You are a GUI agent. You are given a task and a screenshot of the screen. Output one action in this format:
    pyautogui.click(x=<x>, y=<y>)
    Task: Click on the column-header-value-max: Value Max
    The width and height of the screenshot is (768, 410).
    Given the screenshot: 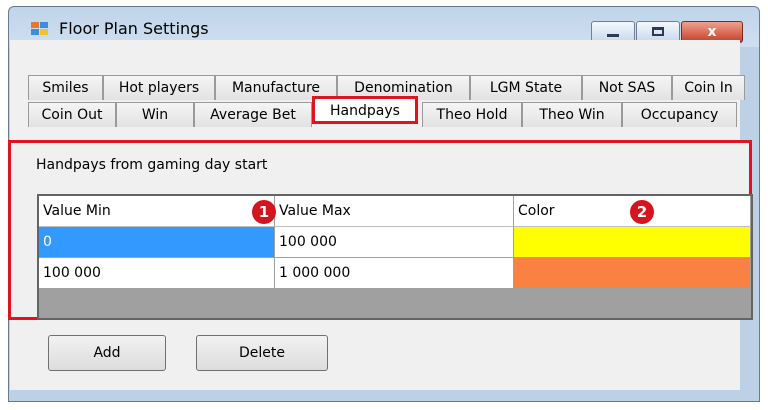 What is the action you would take?
    pyautogui.click(x=394, y=211)
    